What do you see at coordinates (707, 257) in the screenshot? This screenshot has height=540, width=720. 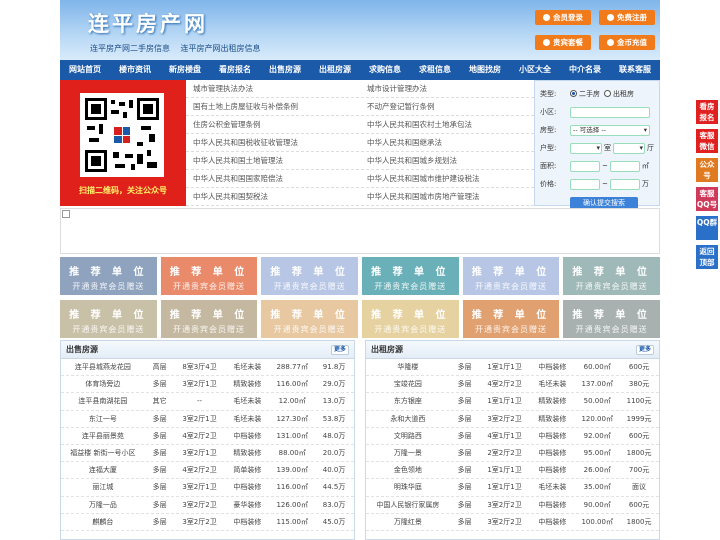 I see `float-button: 返回顶部` at bounding box center [707, 257].